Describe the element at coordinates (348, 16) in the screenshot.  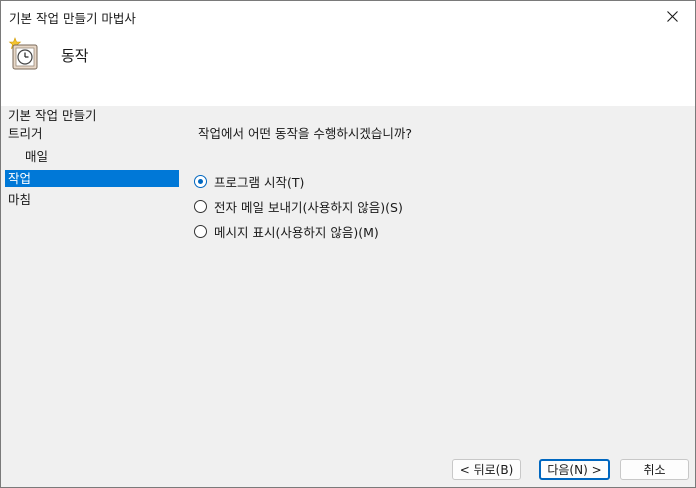
I see `title-bar: 기본 작업 만들기 마법사` at that location.